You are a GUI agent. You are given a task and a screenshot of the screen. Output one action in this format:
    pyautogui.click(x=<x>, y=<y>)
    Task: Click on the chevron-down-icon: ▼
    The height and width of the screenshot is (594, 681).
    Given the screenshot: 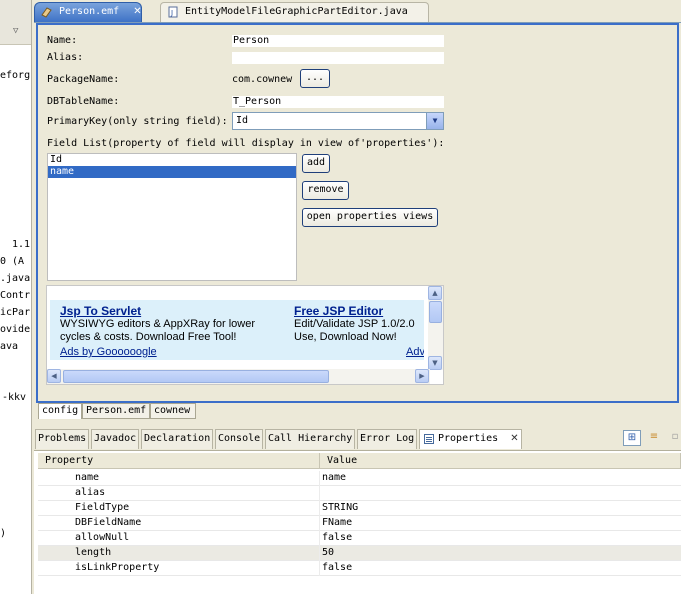 What is the action you would take?
    pyautogui.click(x=434, y=121)
    